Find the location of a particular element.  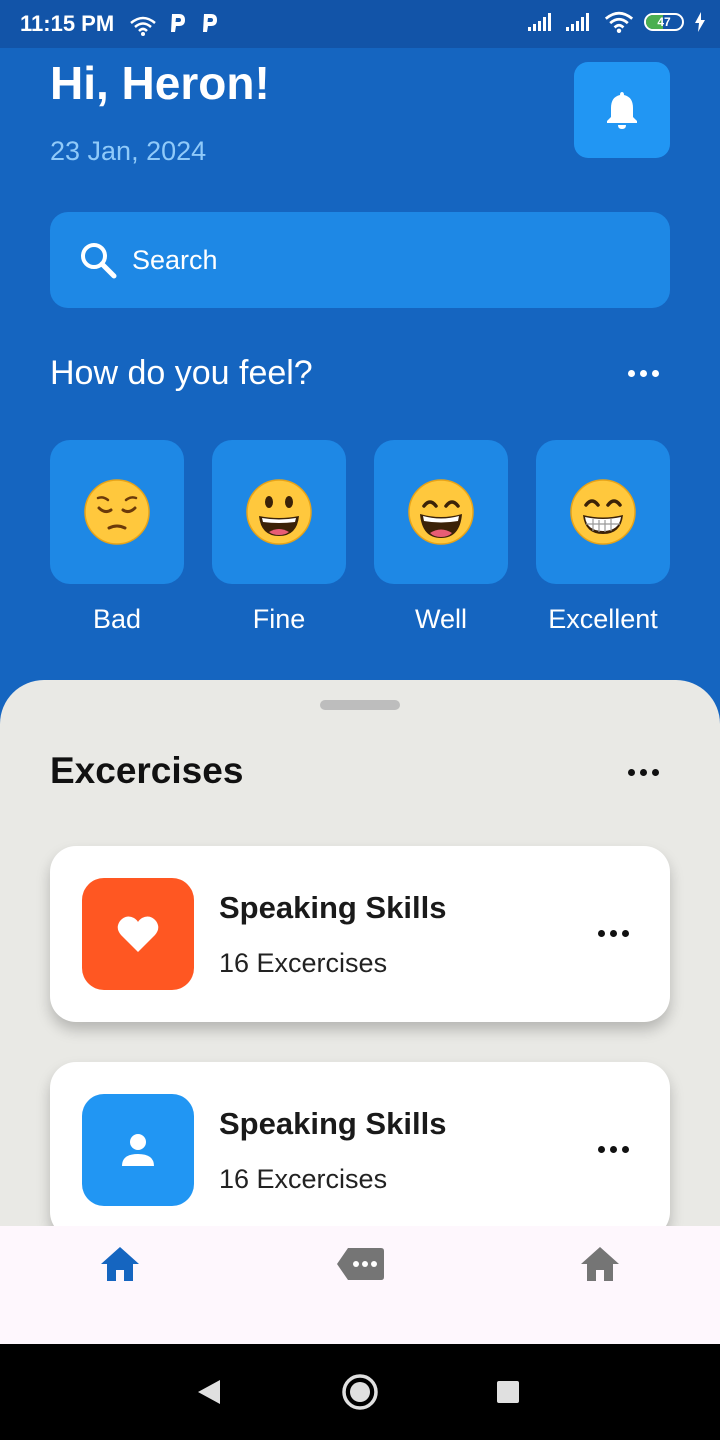

nav-home is located at coordinates (120, 1264).